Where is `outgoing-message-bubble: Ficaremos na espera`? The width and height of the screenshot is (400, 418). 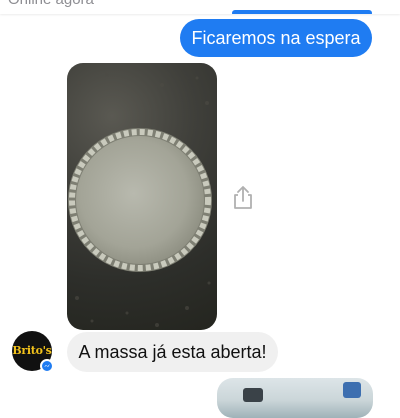
outgoing-message-bubble: Ficaremos na espera is located at coordinates (276, 38).